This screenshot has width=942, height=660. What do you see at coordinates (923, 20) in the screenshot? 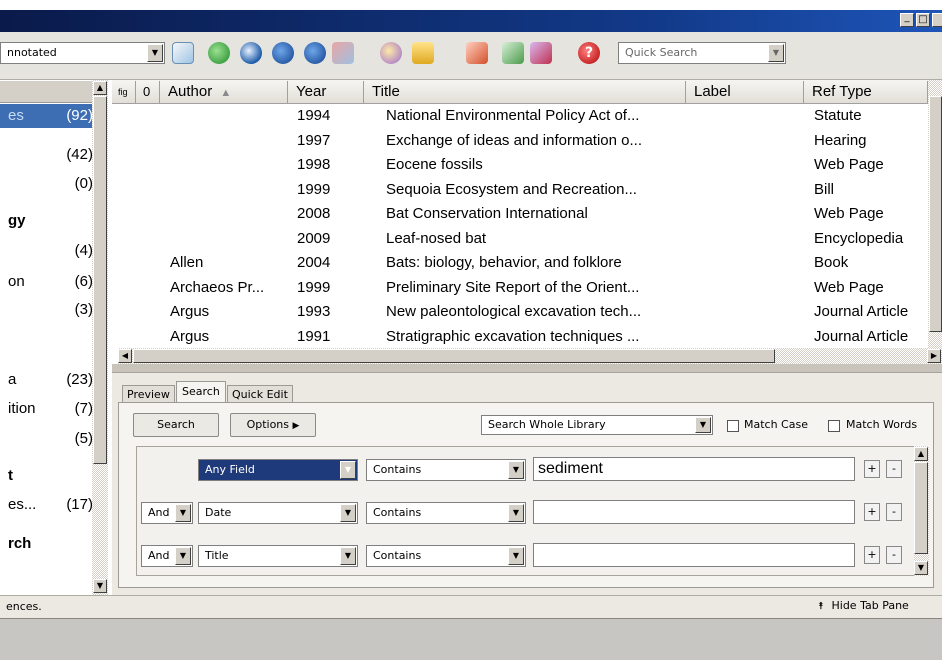
I see `maximize-button: □` at bounding box center [923, 20].